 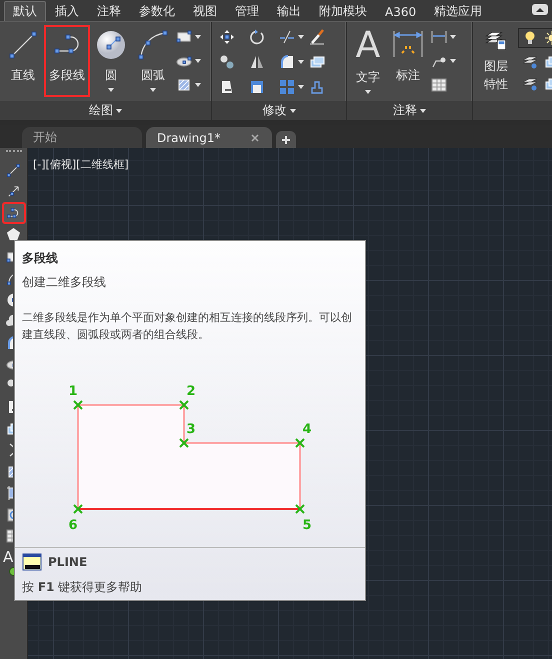 What do you see at coordinates (32, 562) in the screenshot?
I see `command-window-icon` at bounding box center [32, 562].